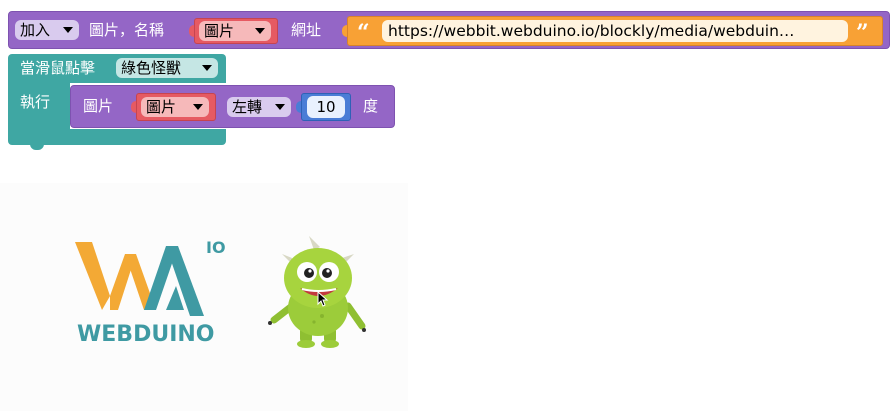  What do you see at coordinates (161, 107) in the screenshot?
I see `rotate-image-variable-label: 圖片` at bounding box center [161, 107].